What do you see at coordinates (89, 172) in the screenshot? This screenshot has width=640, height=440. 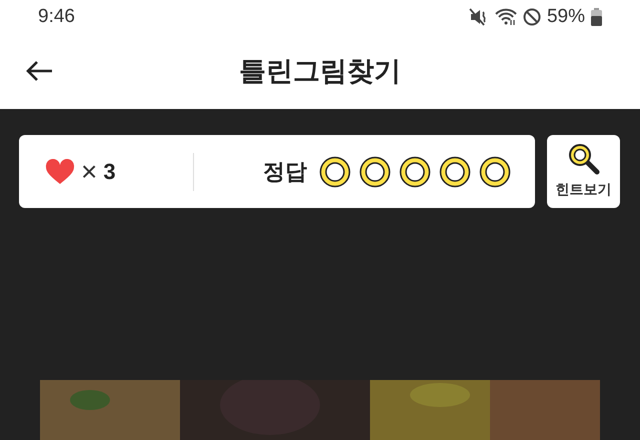 I see `multiply-sign: ×` at bounding box center [89, 172].